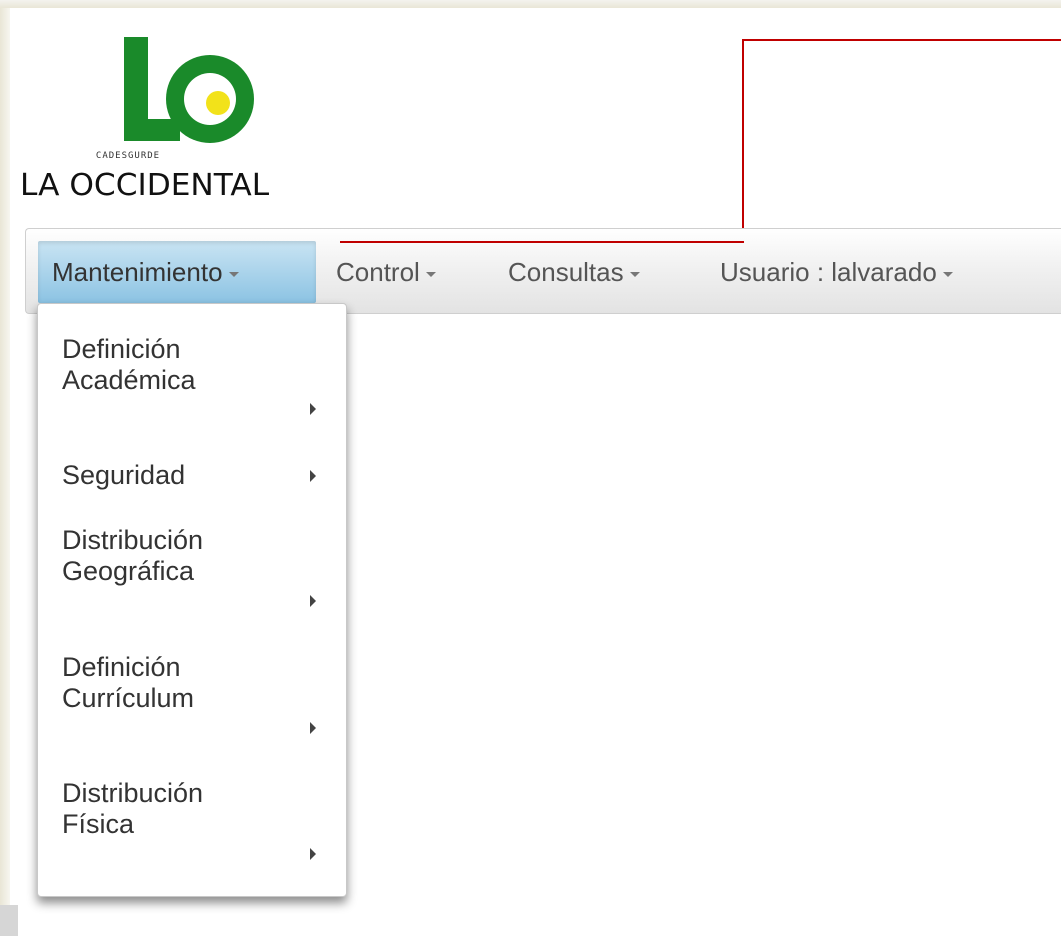  What do you see at coordinates (128, 571) in the screenshot?
I see `menu-item-label: Geográfica` at bounding box center [128, 571].